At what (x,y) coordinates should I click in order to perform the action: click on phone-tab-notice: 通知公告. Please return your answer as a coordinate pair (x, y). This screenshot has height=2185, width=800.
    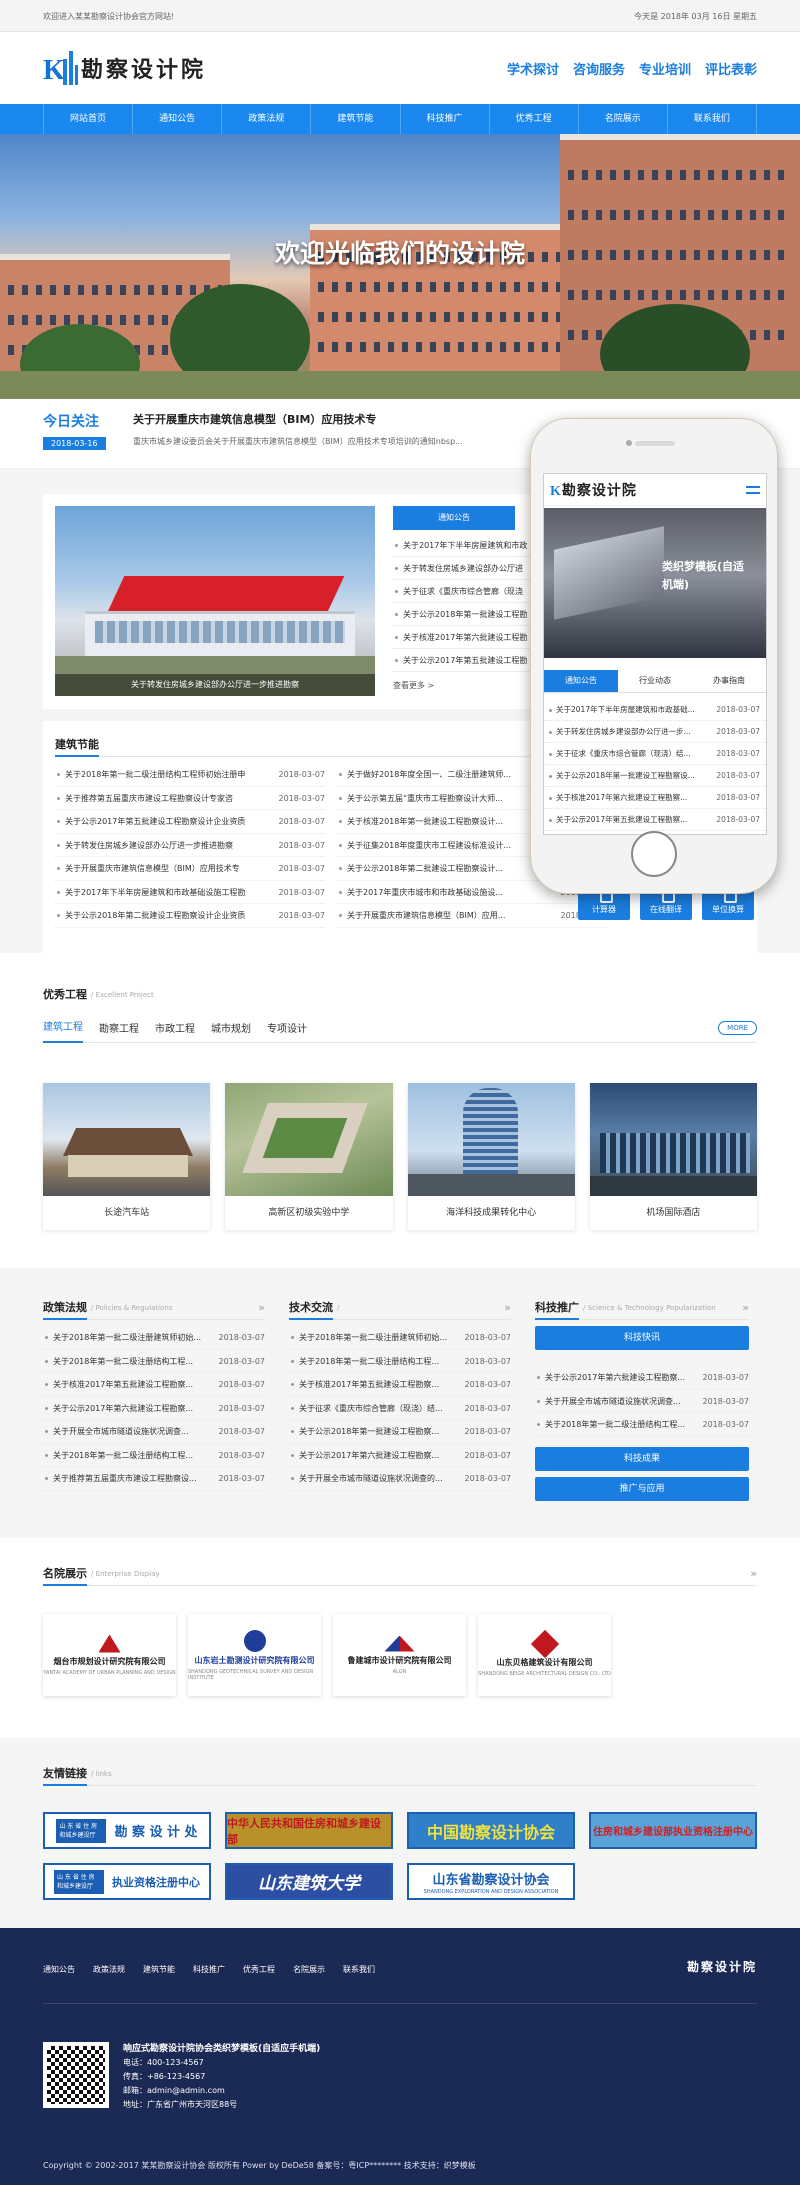
    Looking at the image, I should click on (581, 681).